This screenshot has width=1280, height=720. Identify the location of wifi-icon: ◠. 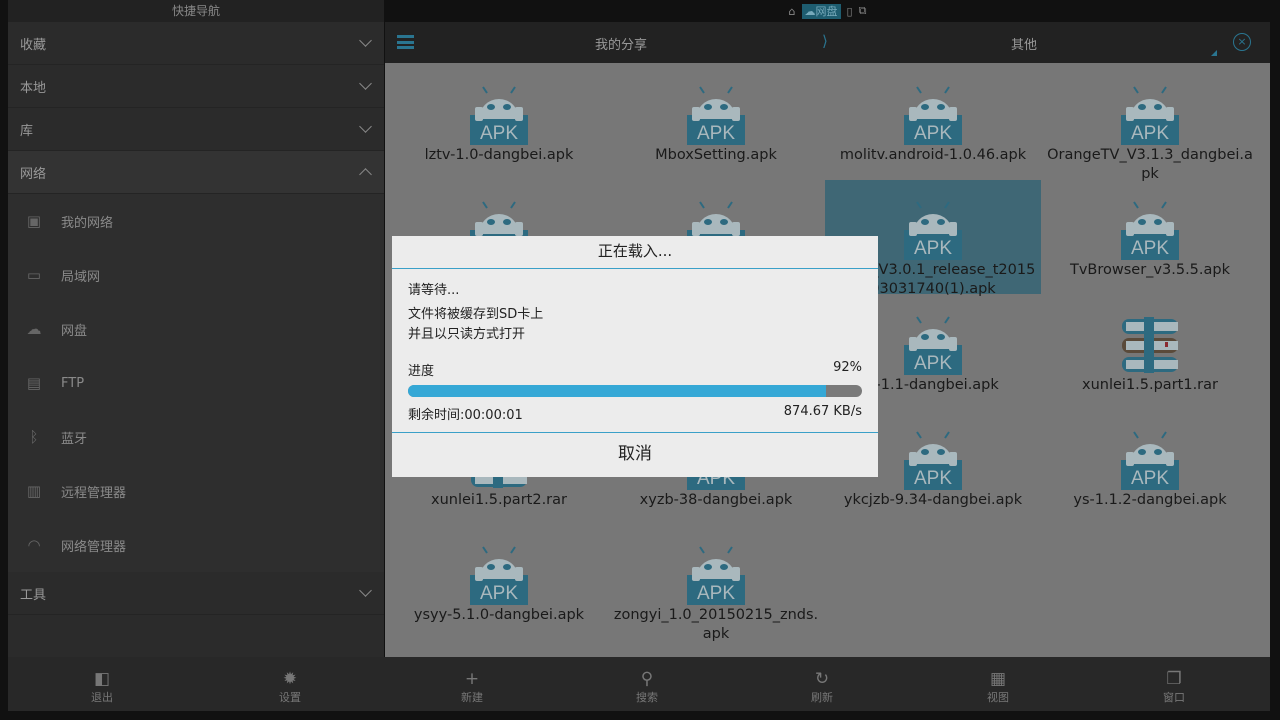
(34, 545).